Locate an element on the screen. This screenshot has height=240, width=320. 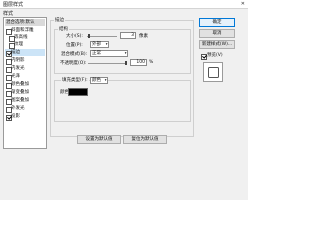
style-item-gradient-overlay: 渐变叠加 is located at coordinates (25, 93).